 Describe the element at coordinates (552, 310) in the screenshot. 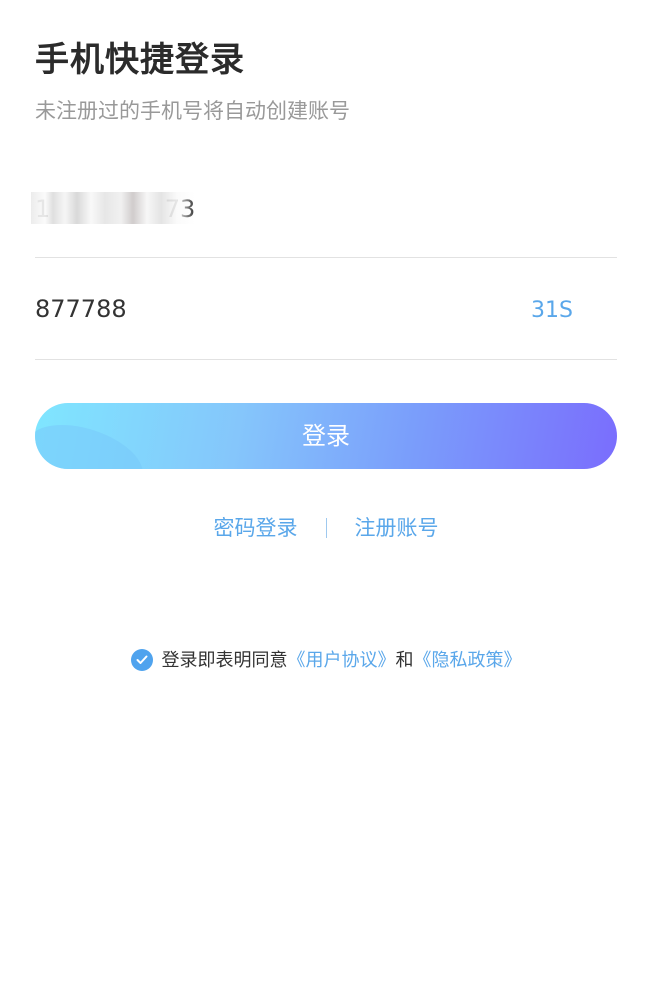

I see `resend-countdown: 31S` at that location.